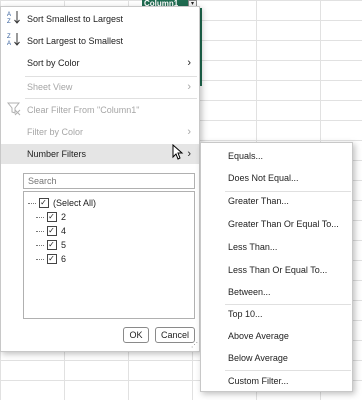 The width and height of the screenshot is (362, 400). I want to click on submenu-item-below-average: Below Average, so click(258, 358).